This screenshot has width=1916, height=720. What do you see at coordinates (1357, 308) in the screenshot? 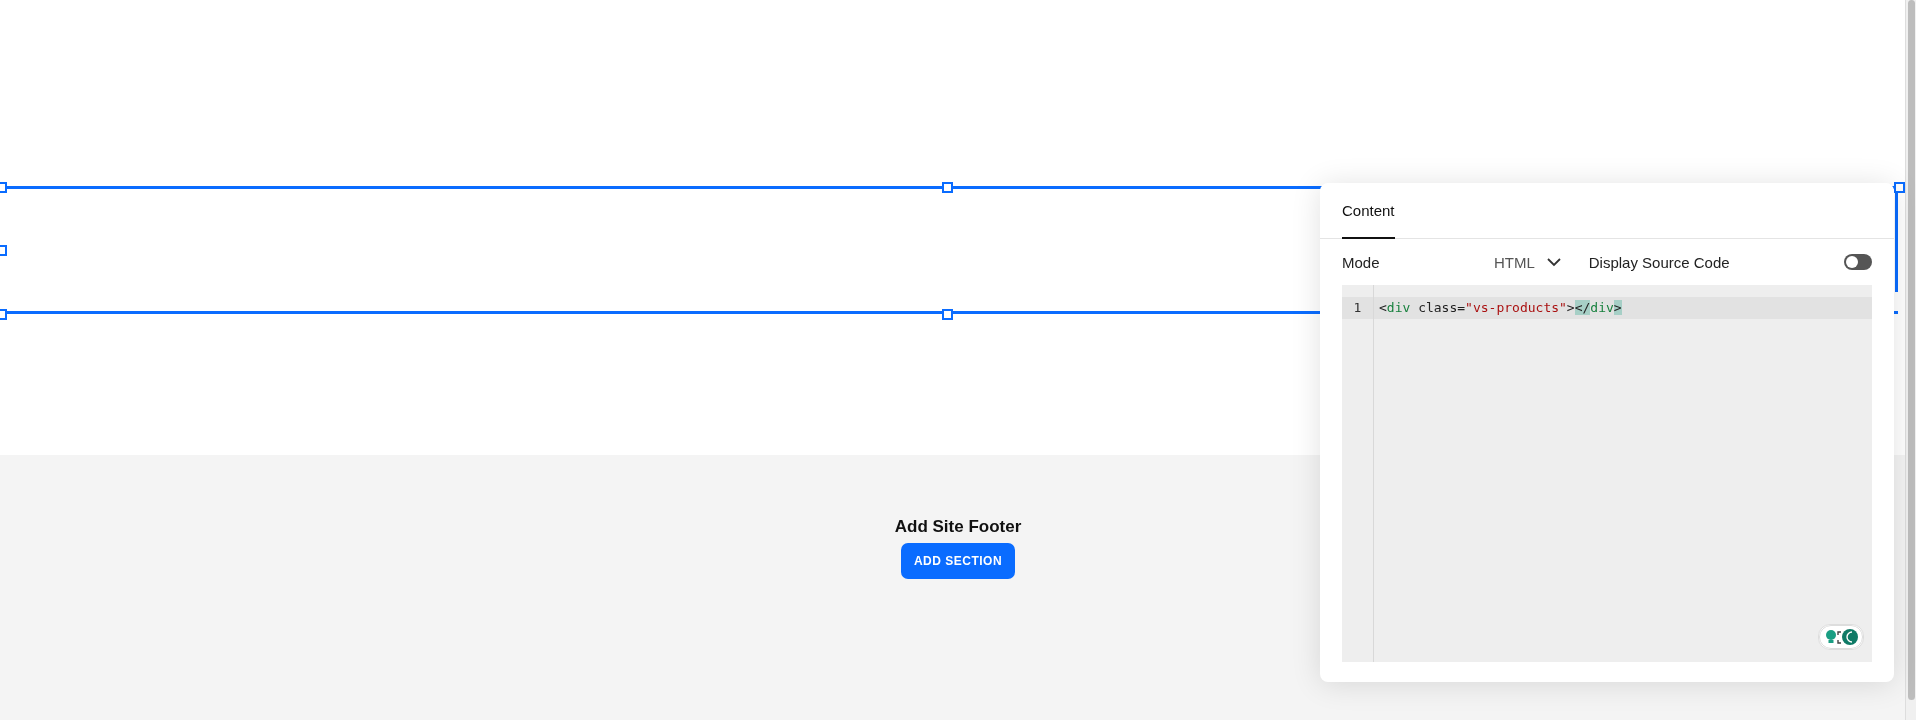
I see `line-number: 1` at bounding box center [1357, 308].